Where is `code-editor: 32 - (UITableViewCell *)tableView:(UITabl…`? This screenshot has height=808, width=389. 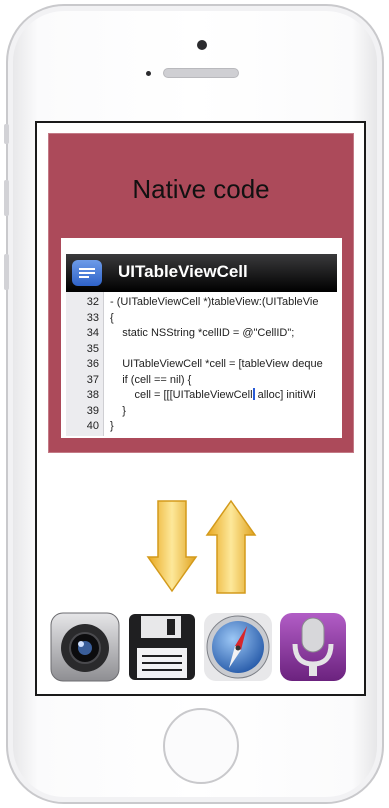 code-editor: 32 - (UITableViewCell *)tableView:(UITabl… is located at coordinates (201, 364).